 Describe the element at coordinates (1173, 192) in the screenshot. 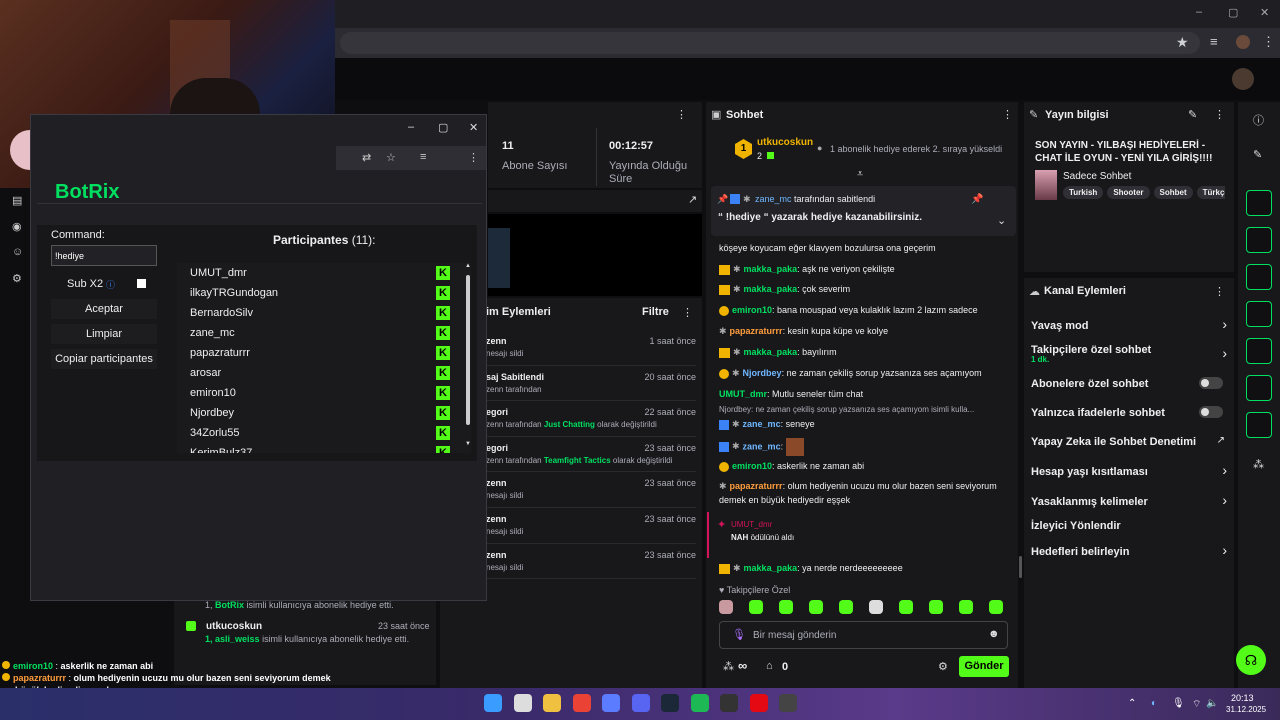

I see `tag-chip: Sohbet` at that location.